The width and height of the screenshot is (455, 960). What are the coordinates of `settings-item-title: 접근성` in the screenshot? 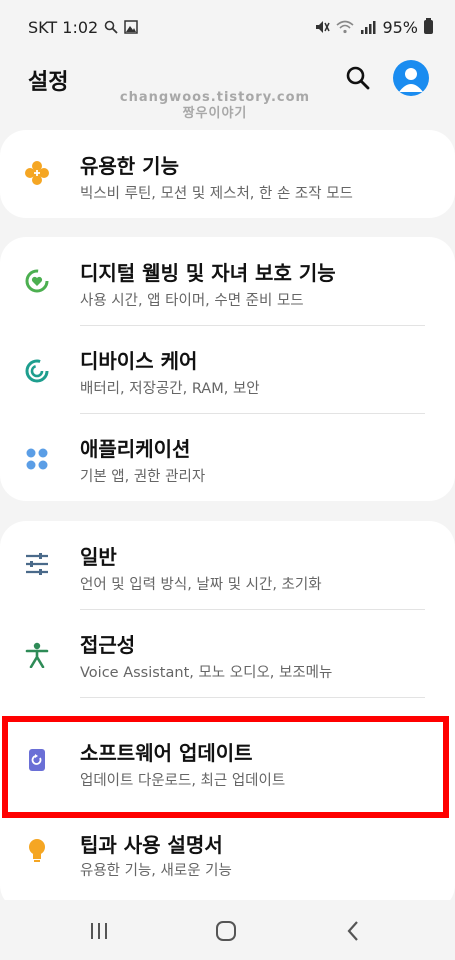 It's located at (108, 645).